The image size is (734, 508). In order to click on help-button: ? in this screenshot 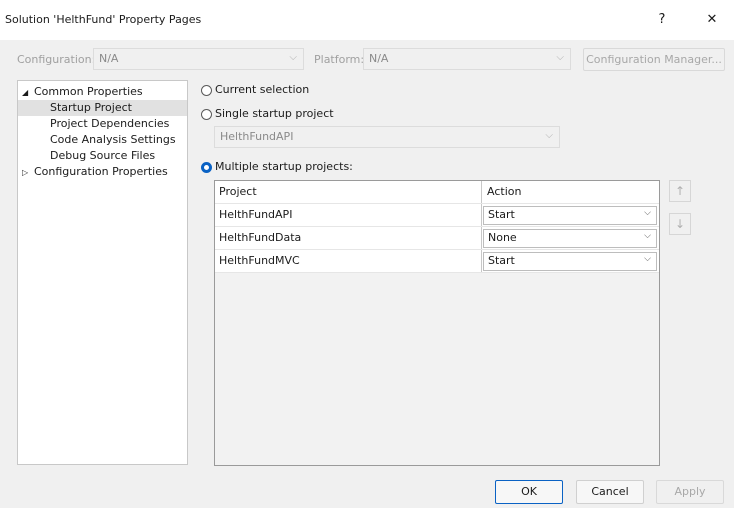, I will do `click(662, 20)`.